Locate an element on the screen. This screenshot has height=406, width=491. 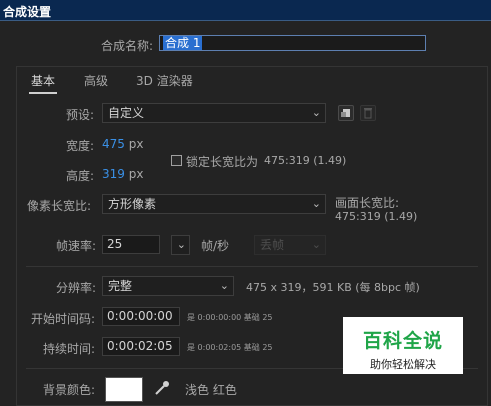
width-unit: px is located at coordinates (136, 144).